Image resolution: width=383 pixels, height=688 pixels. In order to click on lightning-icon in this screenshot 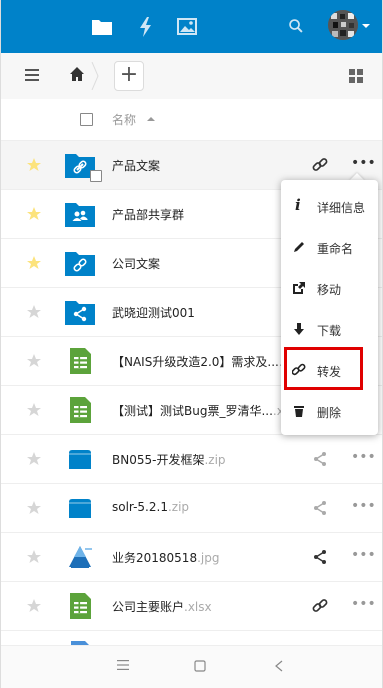, I will do `click(146, 27)`.